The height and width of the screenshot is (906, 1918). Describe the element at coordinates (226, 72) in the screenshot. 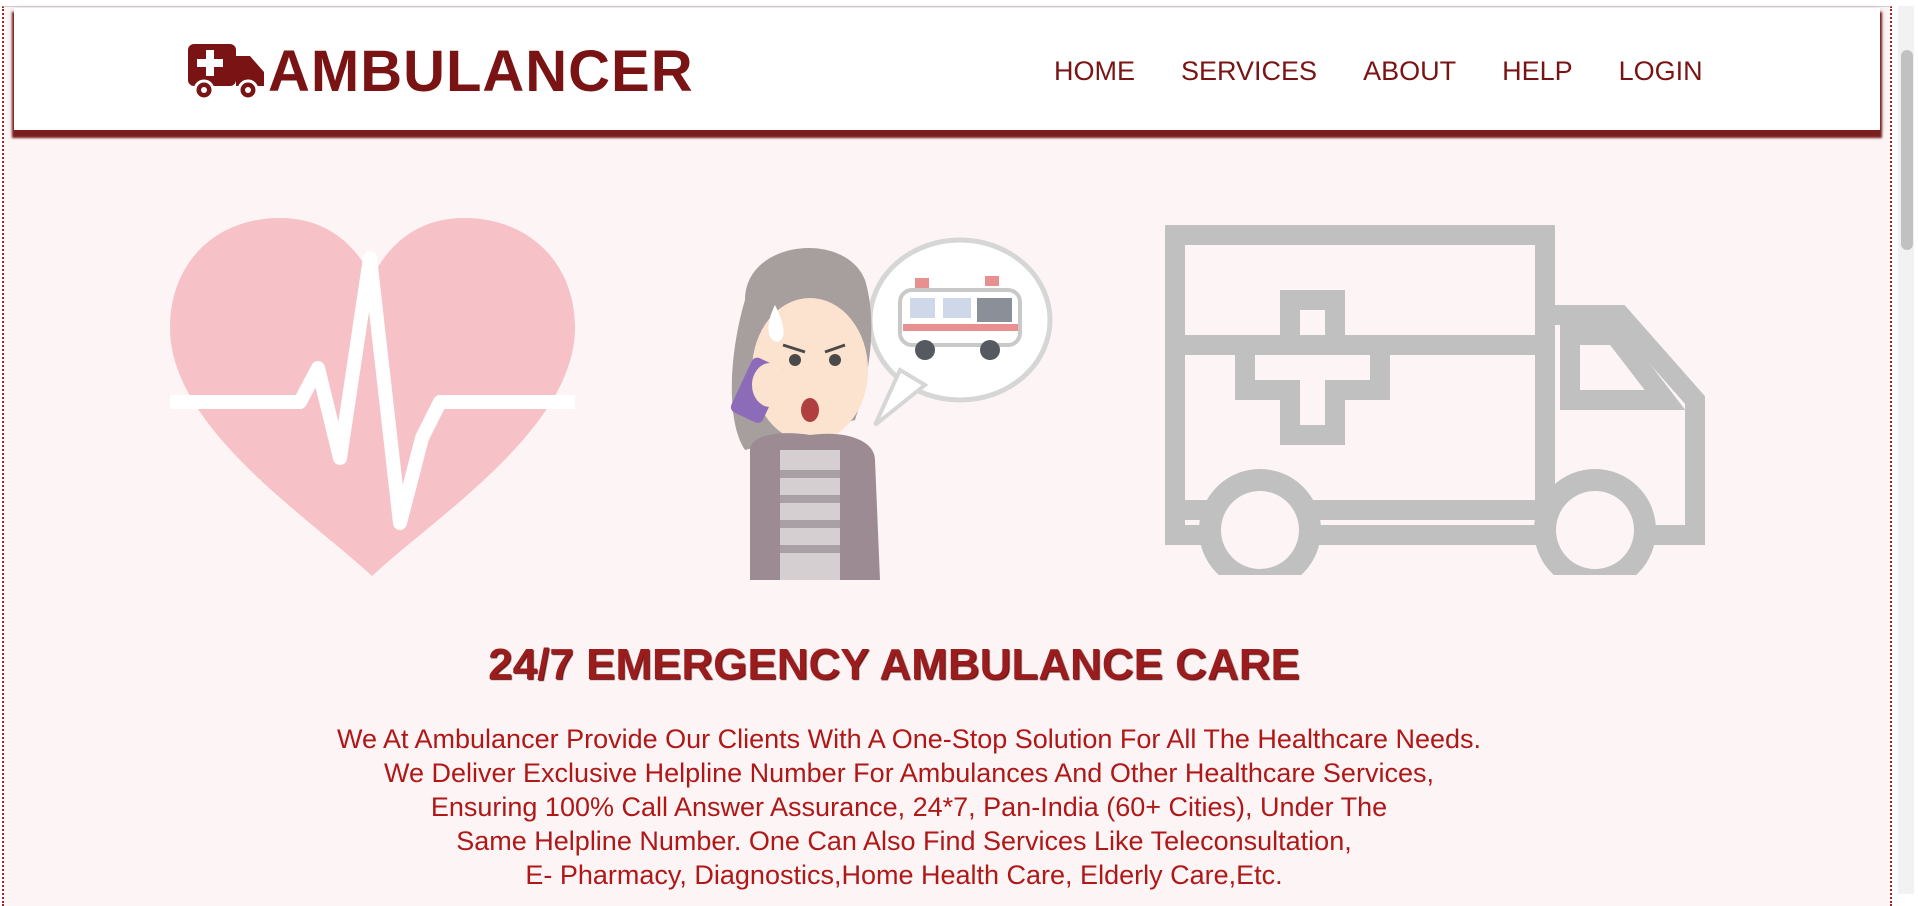

I see `ambulance-icon` at that location.